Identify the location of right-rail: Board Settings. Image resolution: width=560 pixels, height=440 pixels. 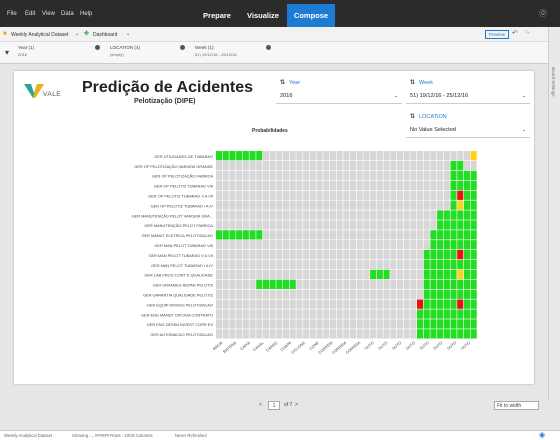
(554, 213).